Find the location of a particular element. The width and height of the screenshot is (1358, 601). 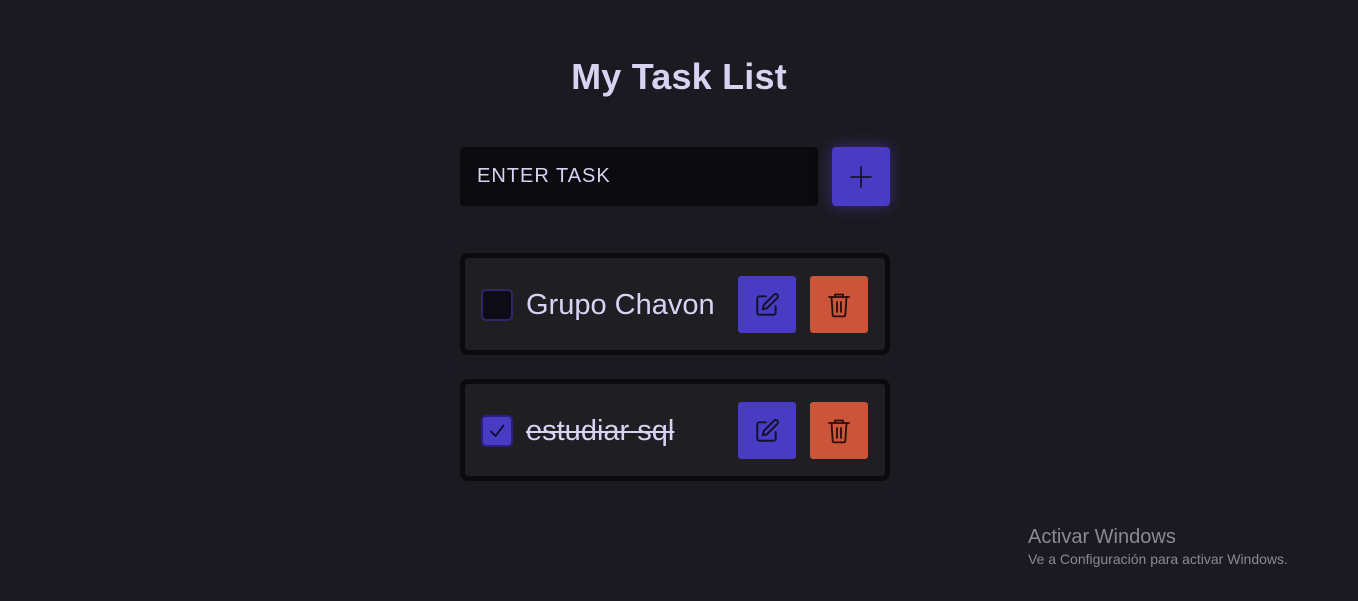

add-task-button is located at coordinates (861, 176).